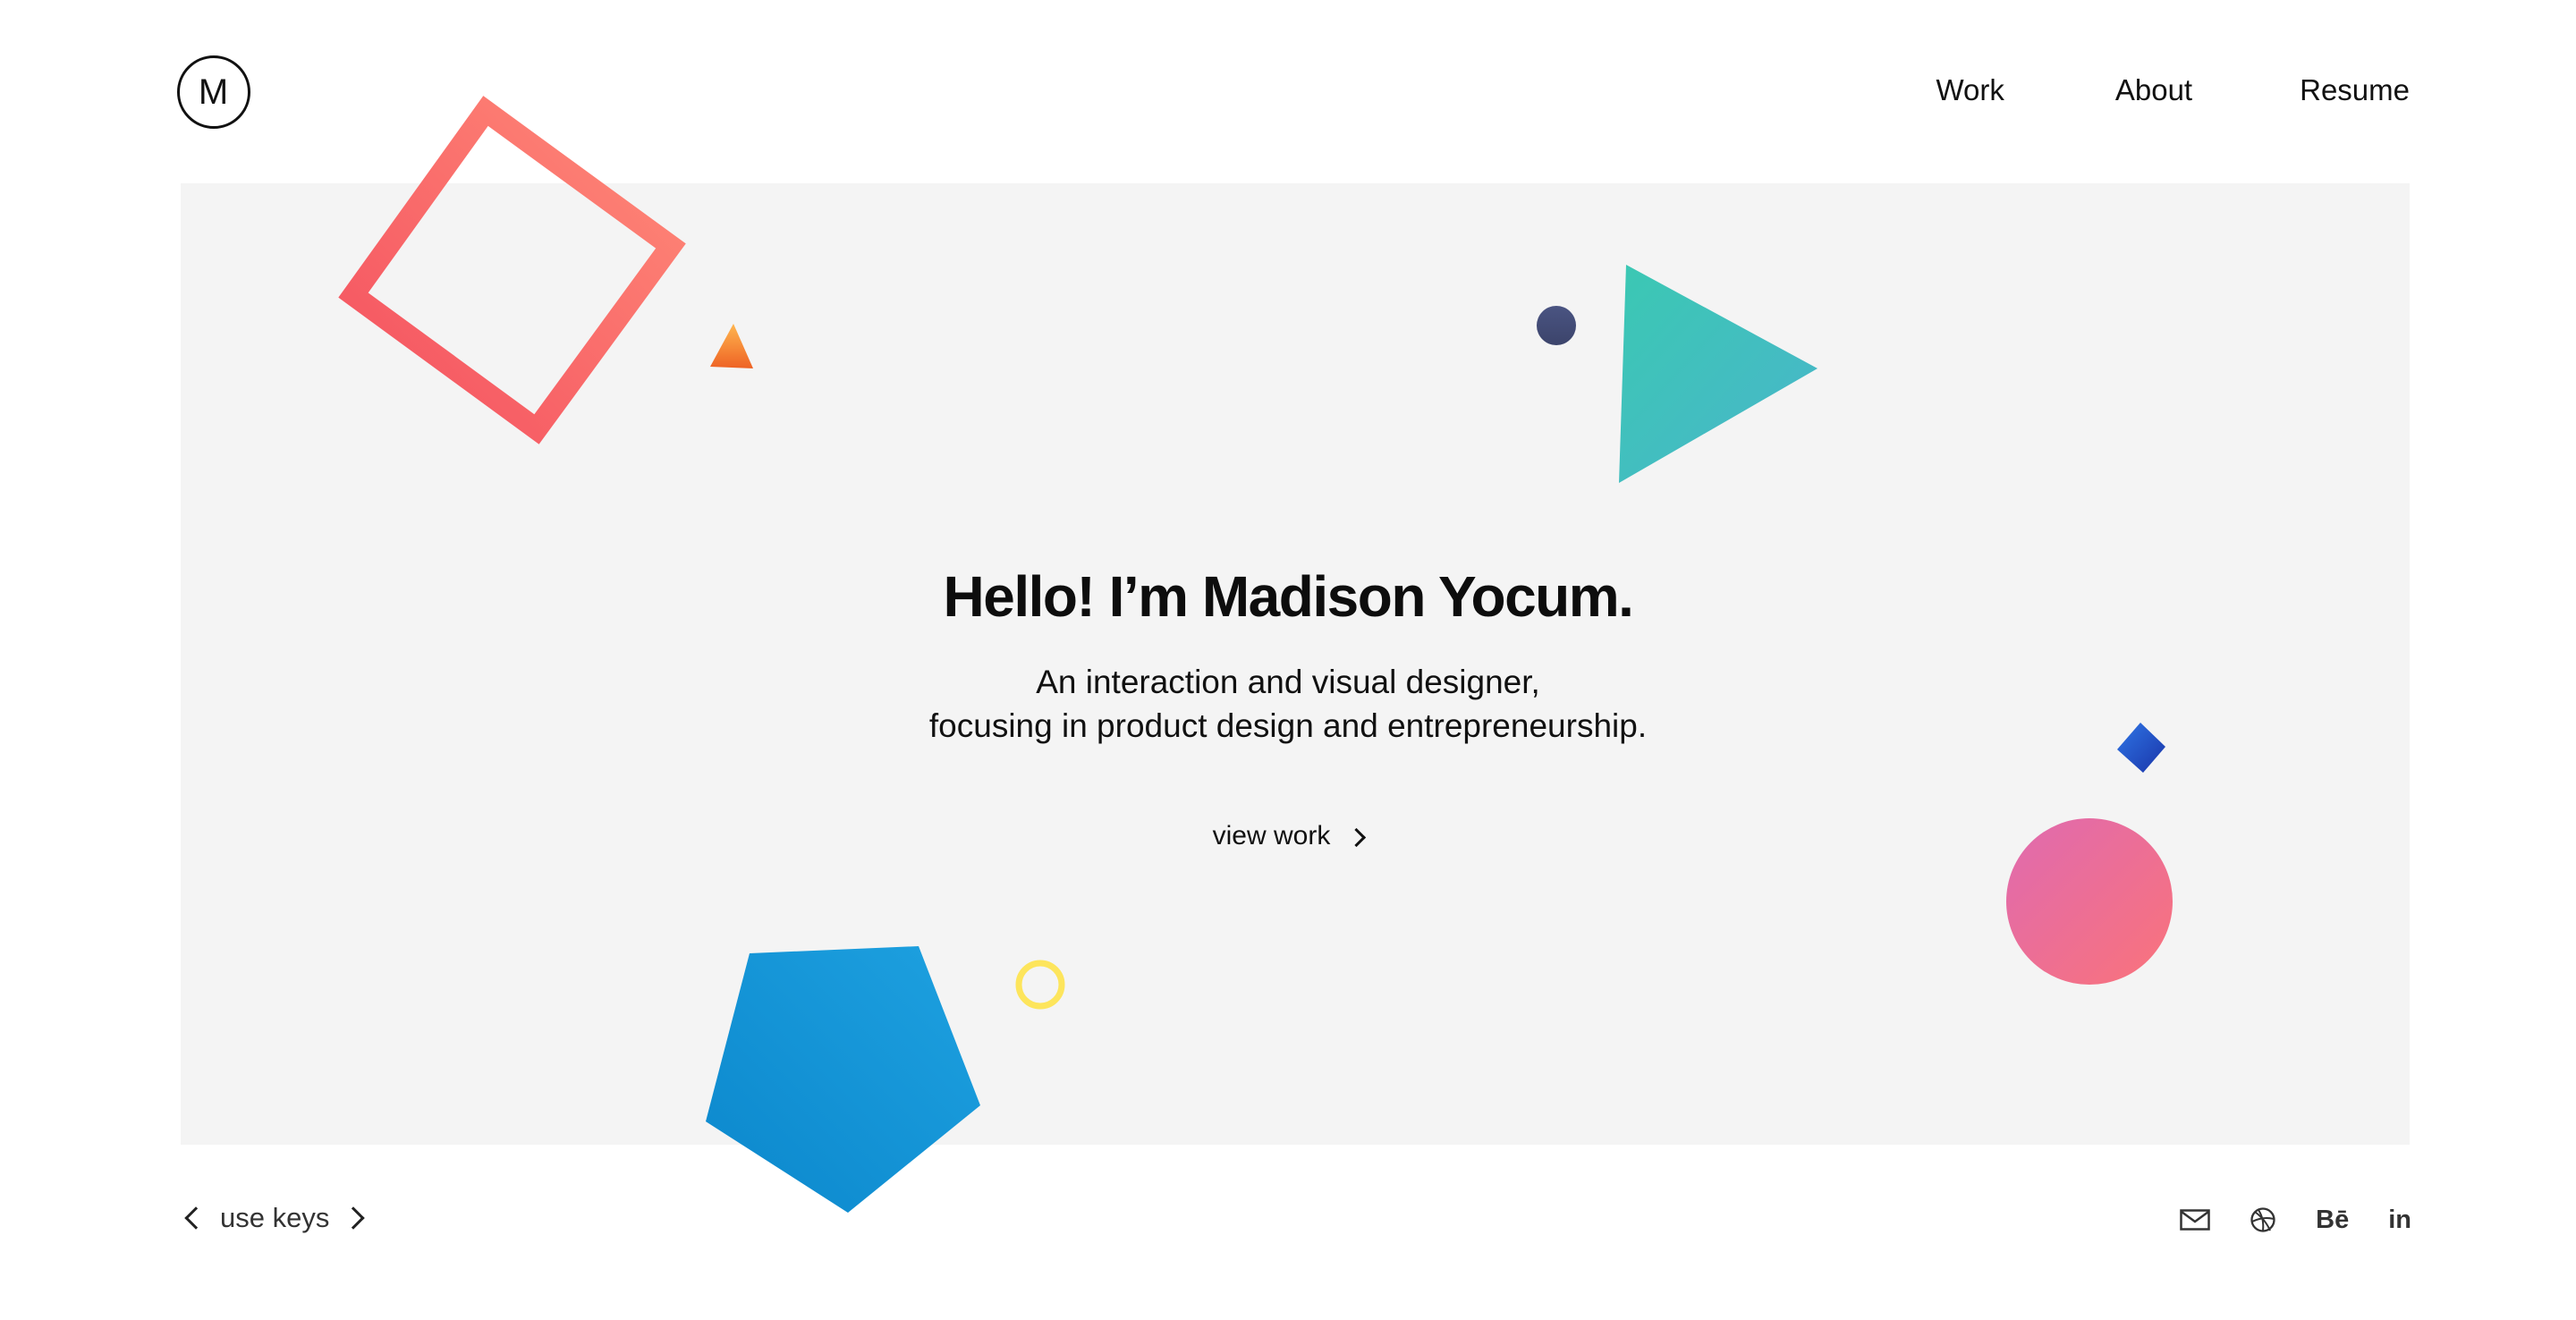 Image resolution: width=2576 pixels, height=1320 pixels. Describe the element at coordinates (1970, 90) in the screenshot. I see `nav-item-work: Work` at that location.